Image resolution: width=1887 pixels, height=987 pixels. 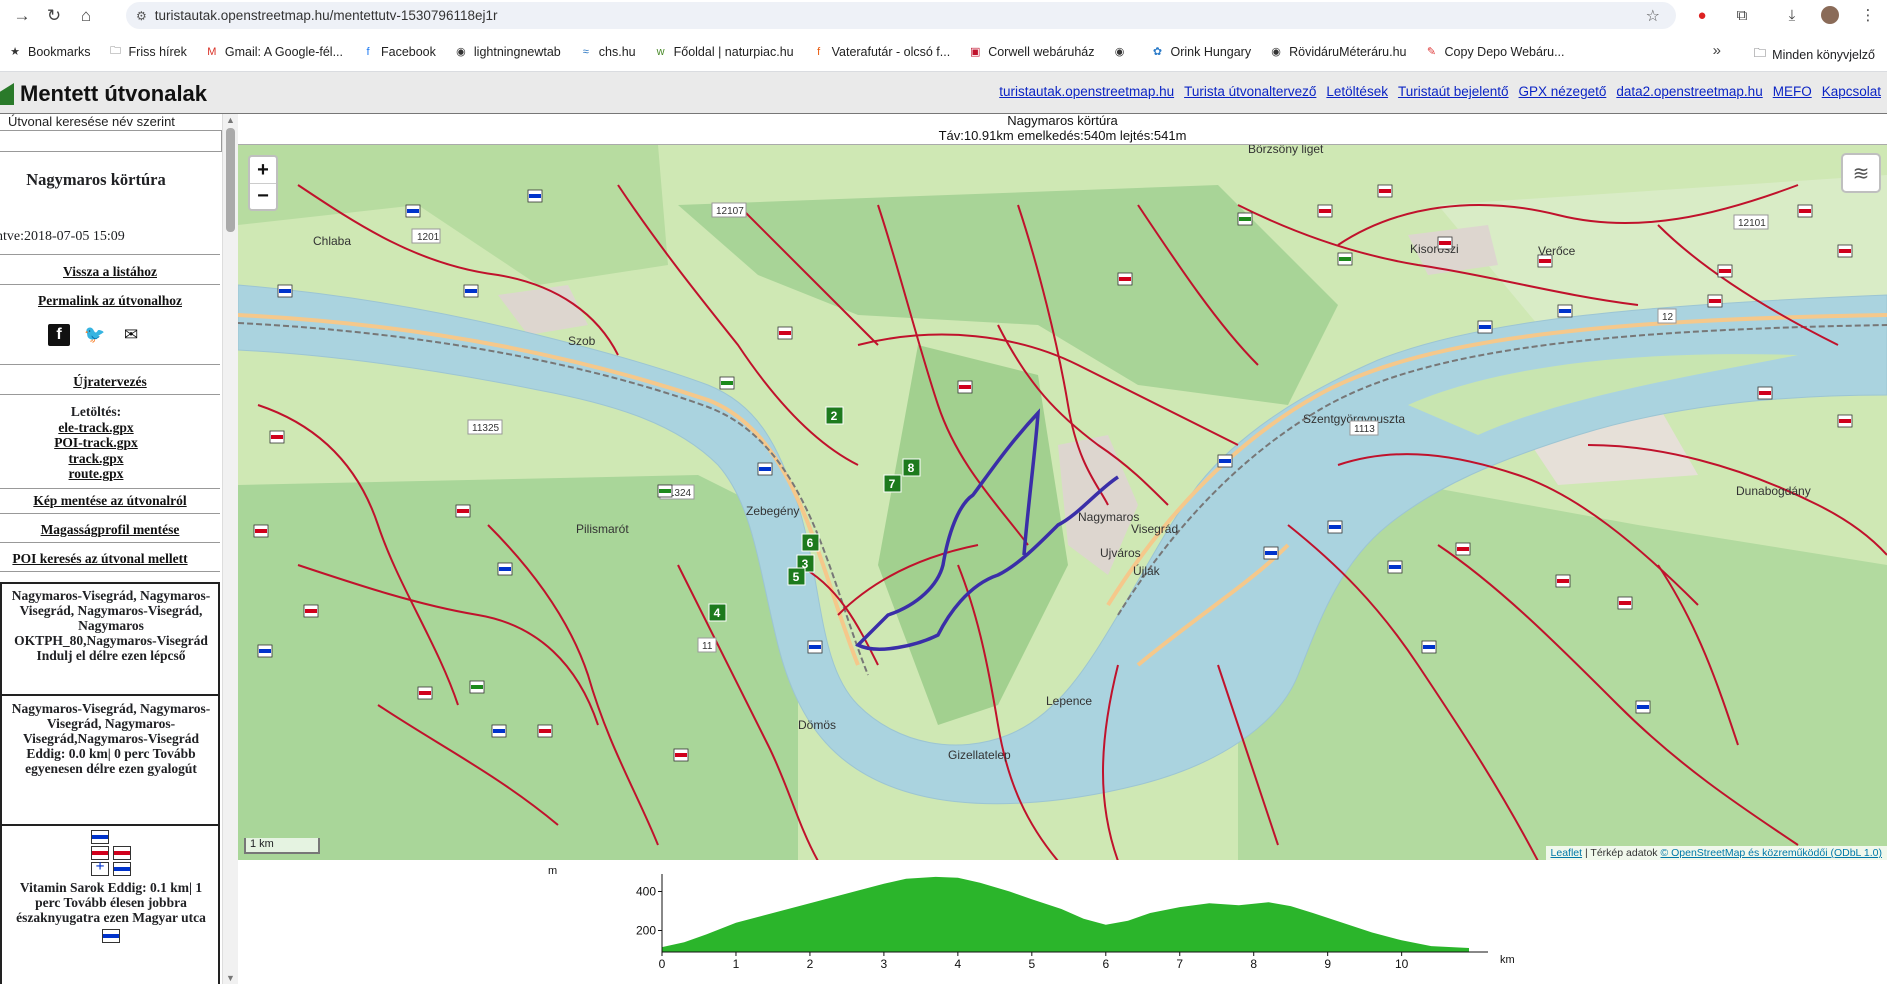 What do you see at coordinates (1031, 52) in the screenshot?
I see `bookmark-item: ▣ Corwell webáruház` at bounding box center [1031, 52].